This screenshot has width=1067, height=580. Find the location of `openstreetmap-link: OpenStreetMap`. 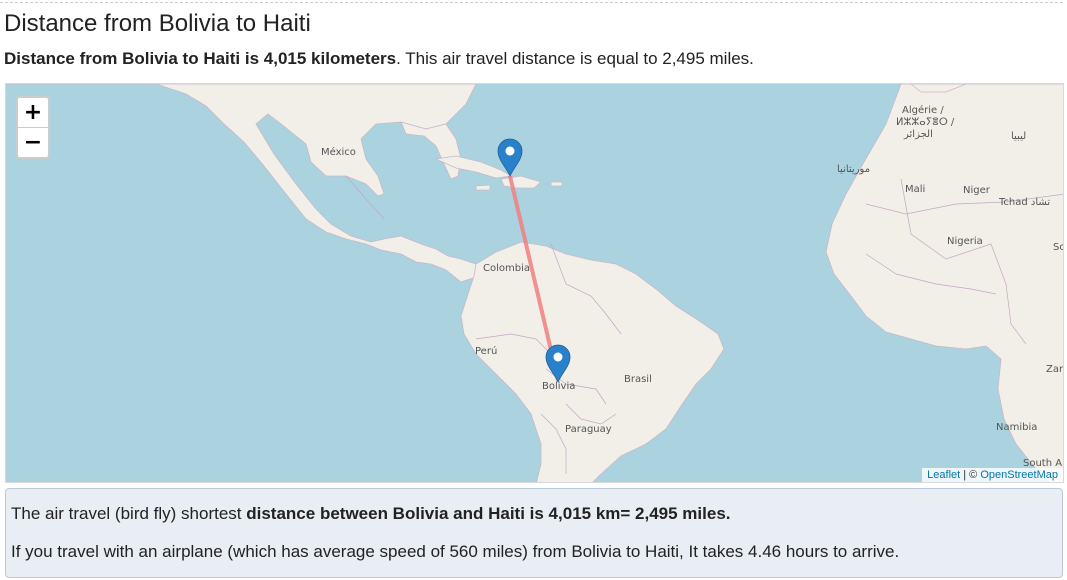

openstreetmap-link: OpenStreetMap is located at coordinates (1019, 475).